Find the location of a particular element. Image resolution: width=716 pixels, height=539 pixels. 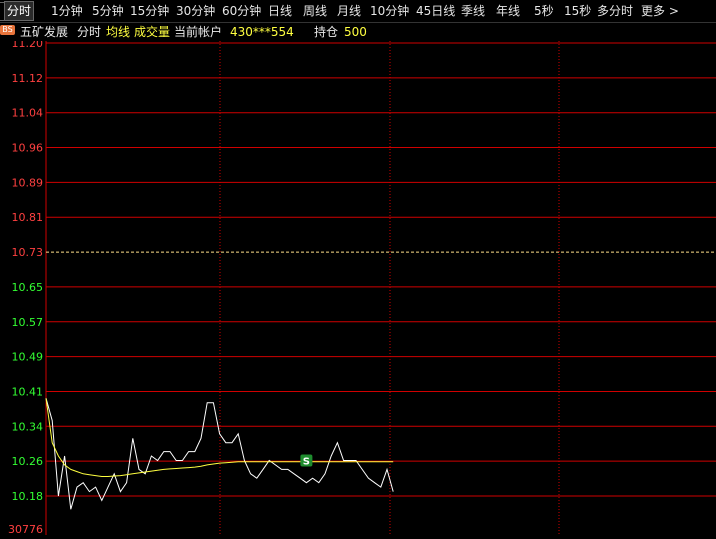

price-line is located at coordinates (219, 454).